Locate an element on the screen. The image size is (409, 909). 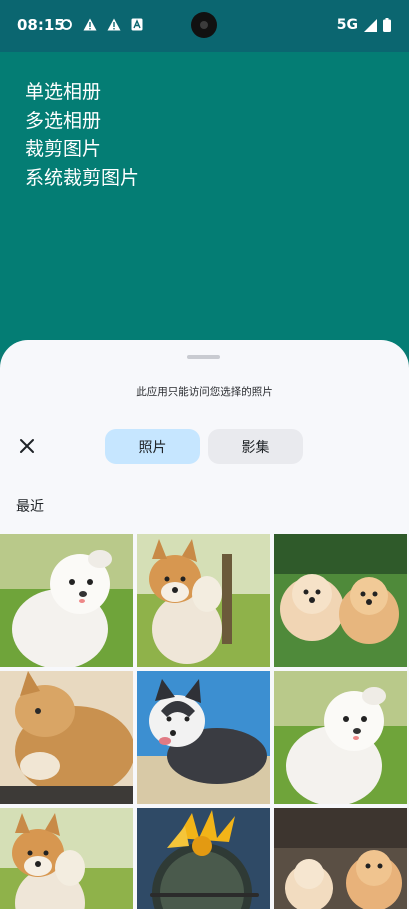
demo-menu: 单选相册 多选相册 裁剪图片 系统裁剪图片 is located at coordinates (82, 135).